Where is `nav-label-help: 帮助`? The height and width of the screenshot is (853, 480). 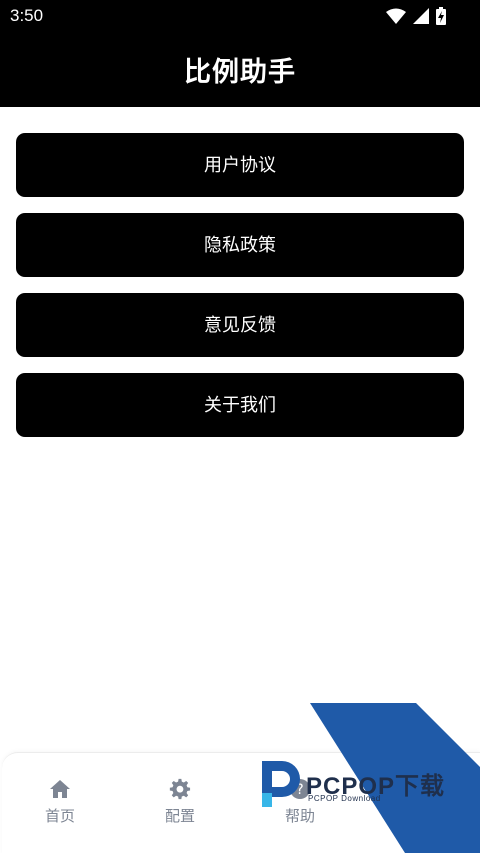
nav-label-help: 帮助 is located at coordinates (299, 816).